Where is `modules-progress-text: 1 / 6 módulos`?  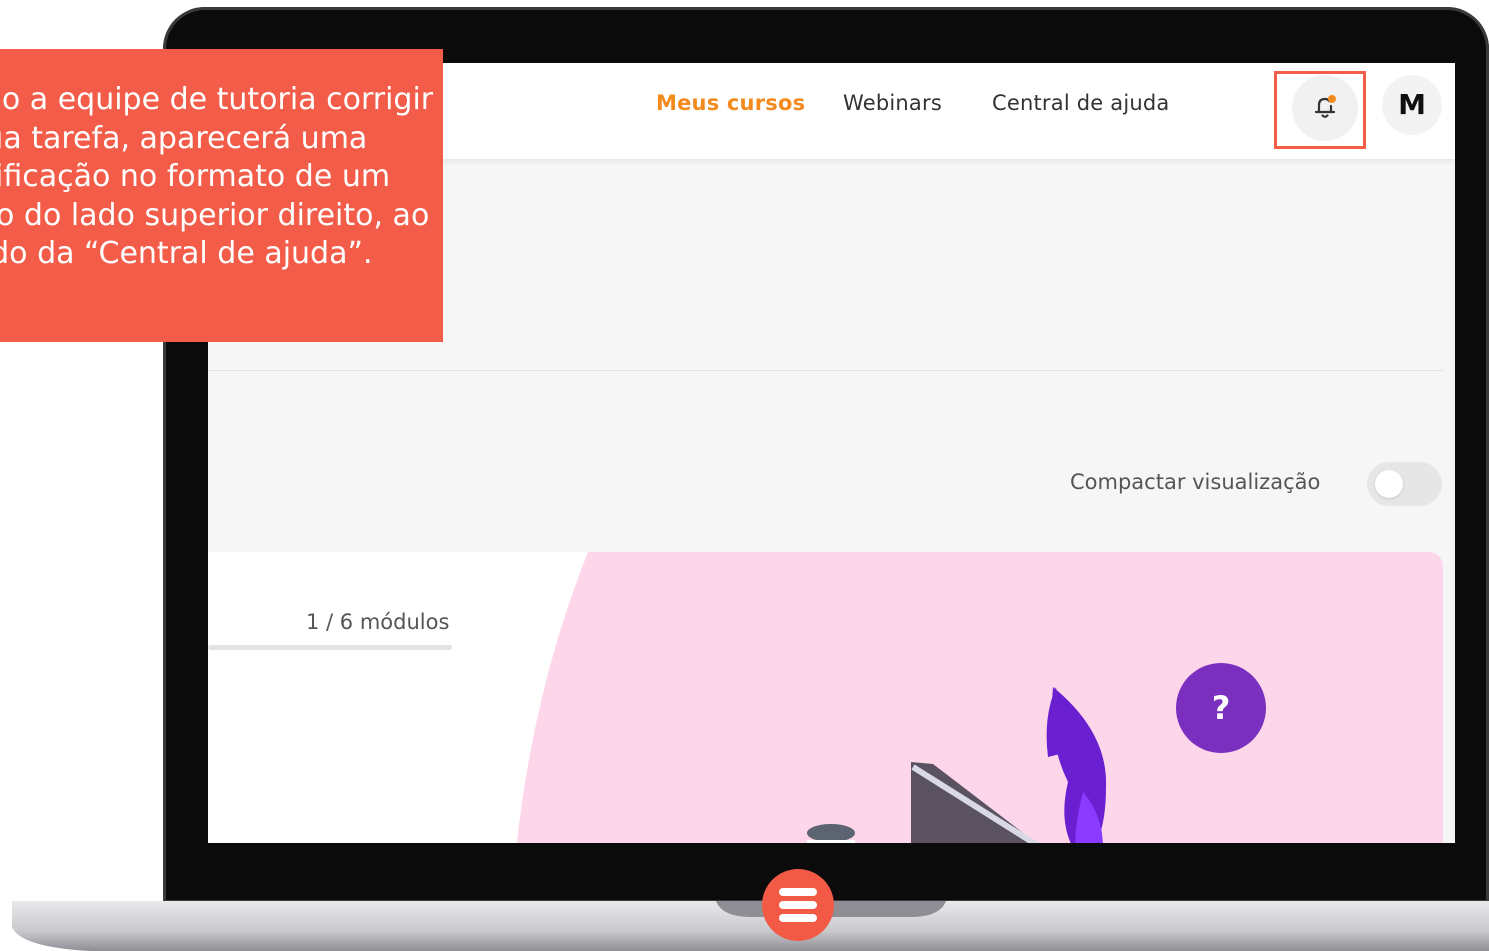
modules-progress-text: 1 / 6 módulos is located at coordinates (378, 622).